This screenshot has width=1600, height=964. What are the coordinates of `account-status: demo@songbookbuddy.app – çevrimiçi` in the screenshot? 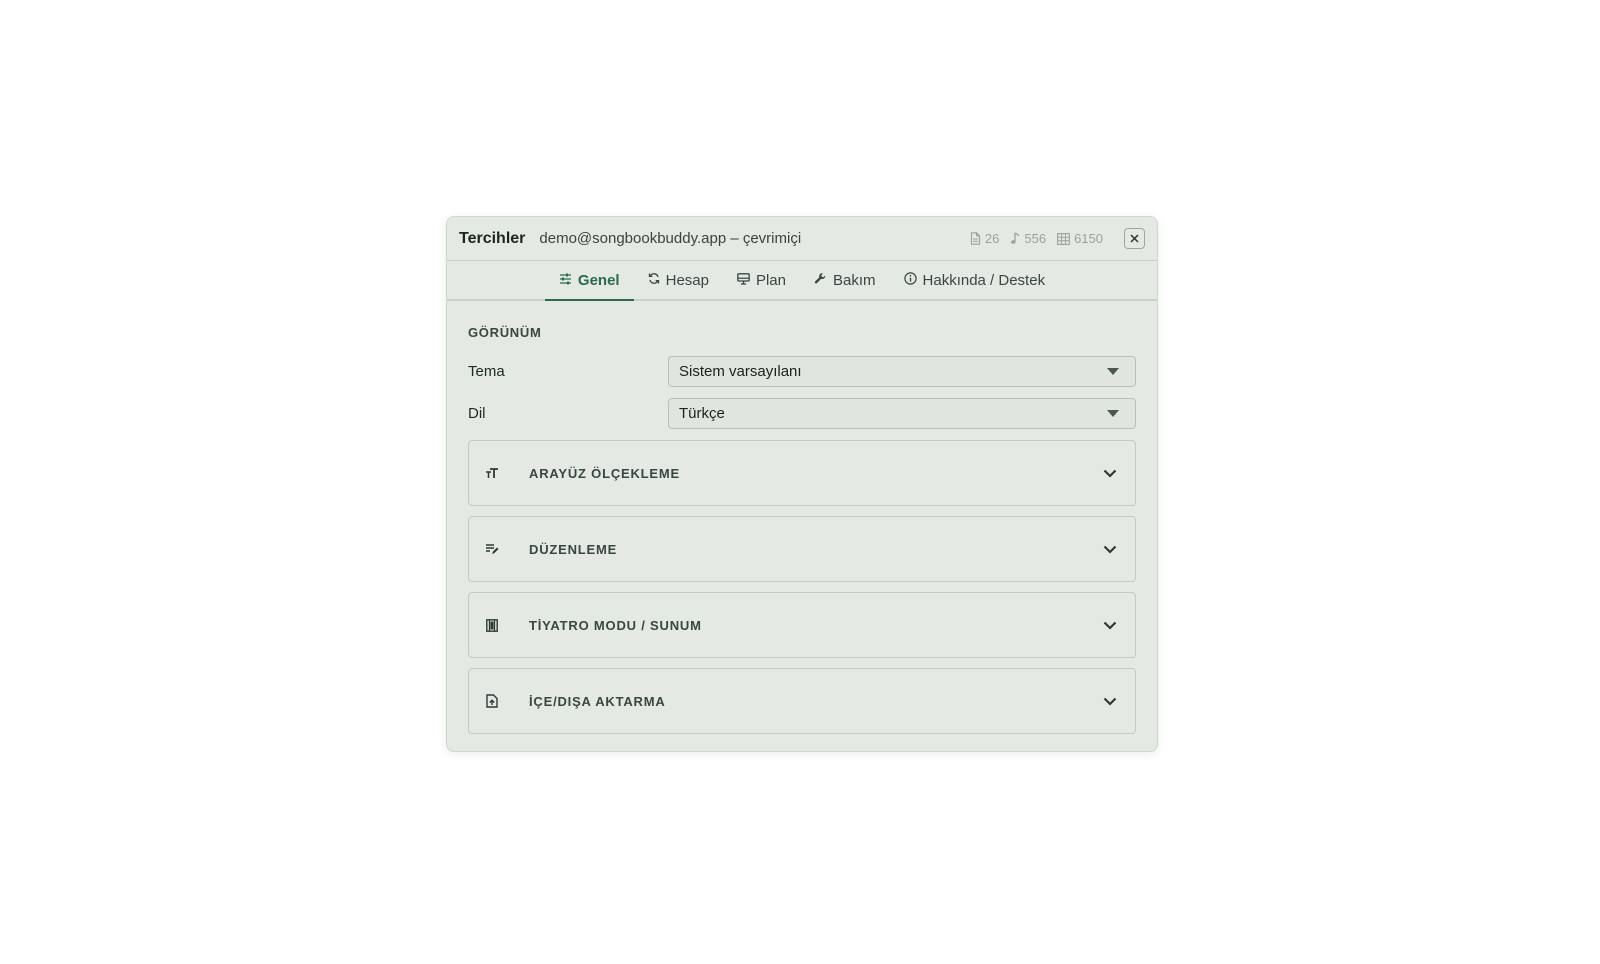 It's located at (670, 238).